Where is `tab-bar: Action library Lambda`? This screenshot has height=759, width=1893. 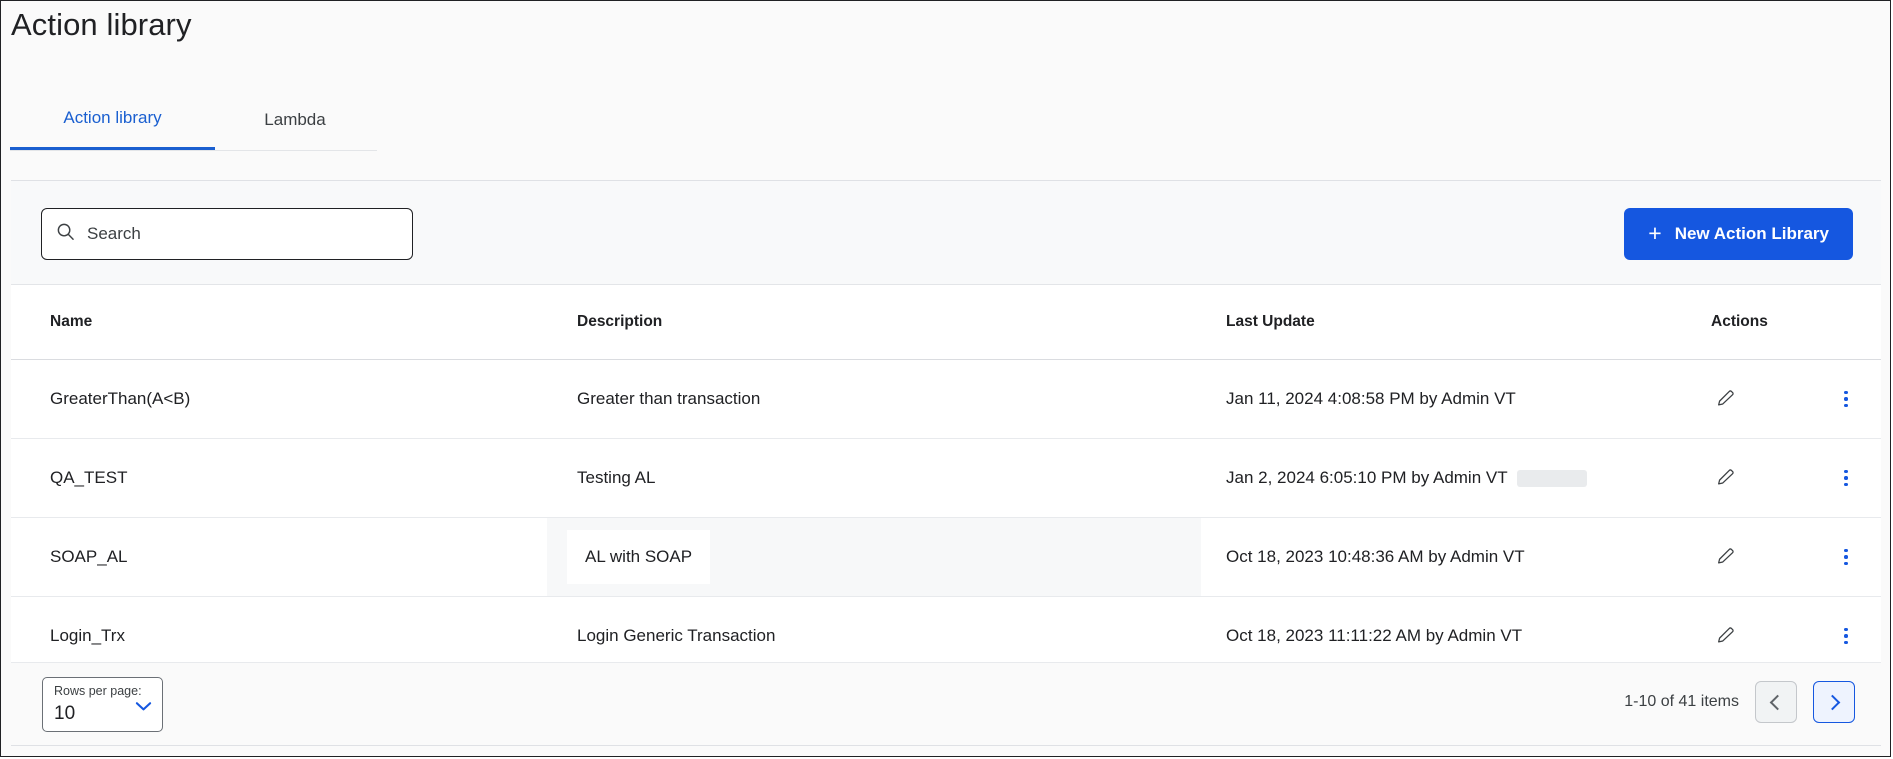 tab-bar: Action library Lambda is located at coordinates (193, 120).